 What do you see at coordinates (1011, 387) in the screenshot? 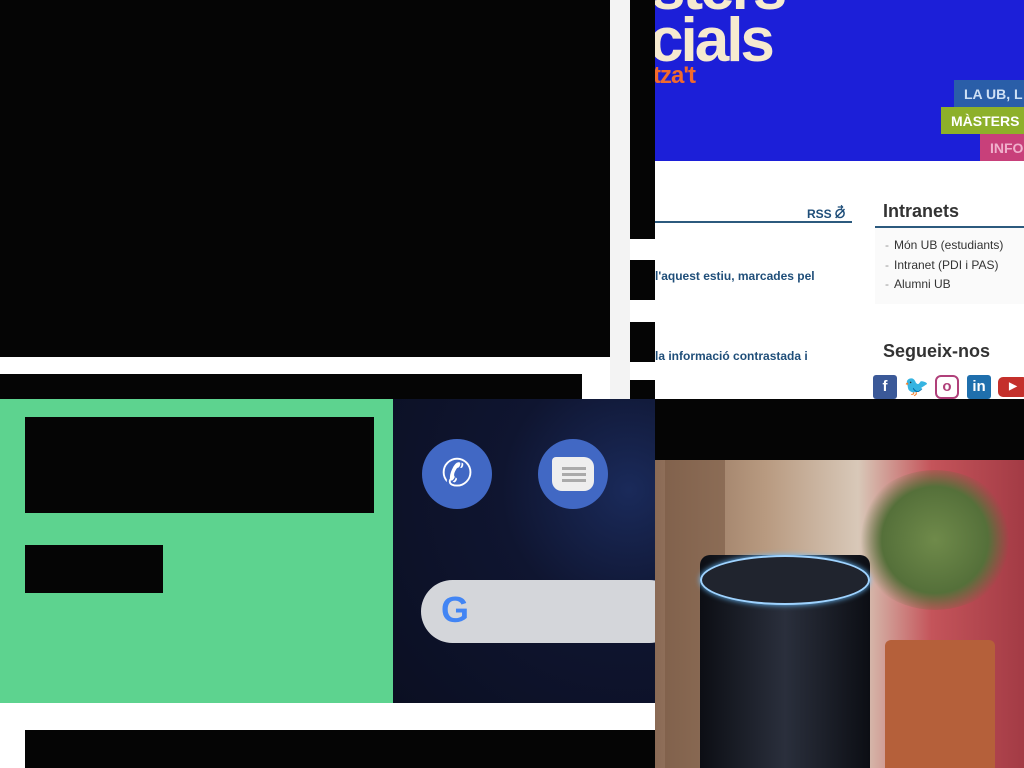
I see `youtube-icon: ▶` at bounding box center [1011, 387].